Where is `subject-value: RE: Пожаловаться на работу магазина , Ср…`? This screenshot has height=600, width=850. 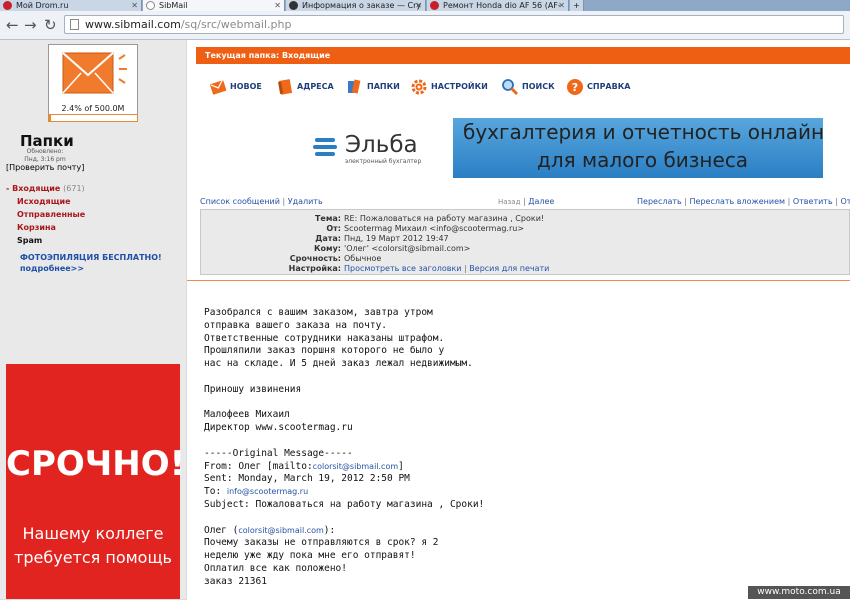
subject-value: RE: Пожаловаться на работу магазина , Ср… is located at coordinates (444, 218).